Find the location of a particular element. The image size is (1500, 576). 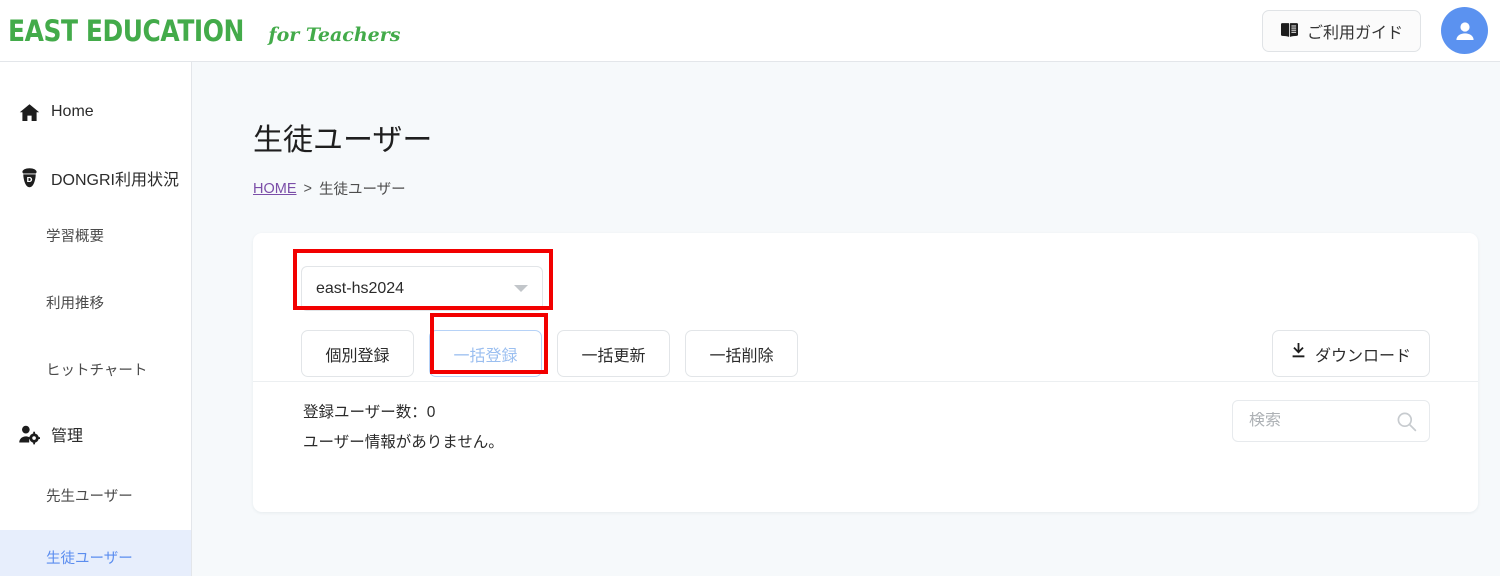

action-button-row: 個別登録 一括登録 一括更新 一括削除 is located at coordinates (549, 353).